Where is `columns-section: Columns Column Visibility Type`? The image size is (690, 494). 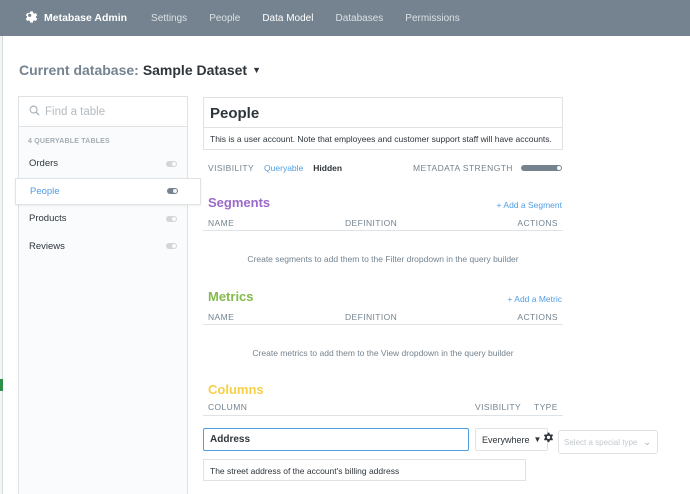 columns-section: Columns Column Visibility Type is located at coordinates (383, 399).